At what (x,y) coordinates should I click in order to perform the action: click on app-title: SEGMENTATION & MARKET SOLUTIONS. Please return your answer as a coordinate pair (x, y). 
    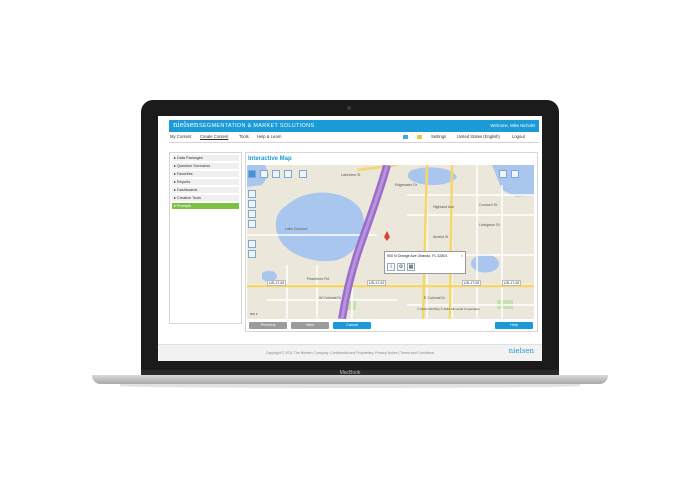
    Looking at the image, I should click on (257, 126).